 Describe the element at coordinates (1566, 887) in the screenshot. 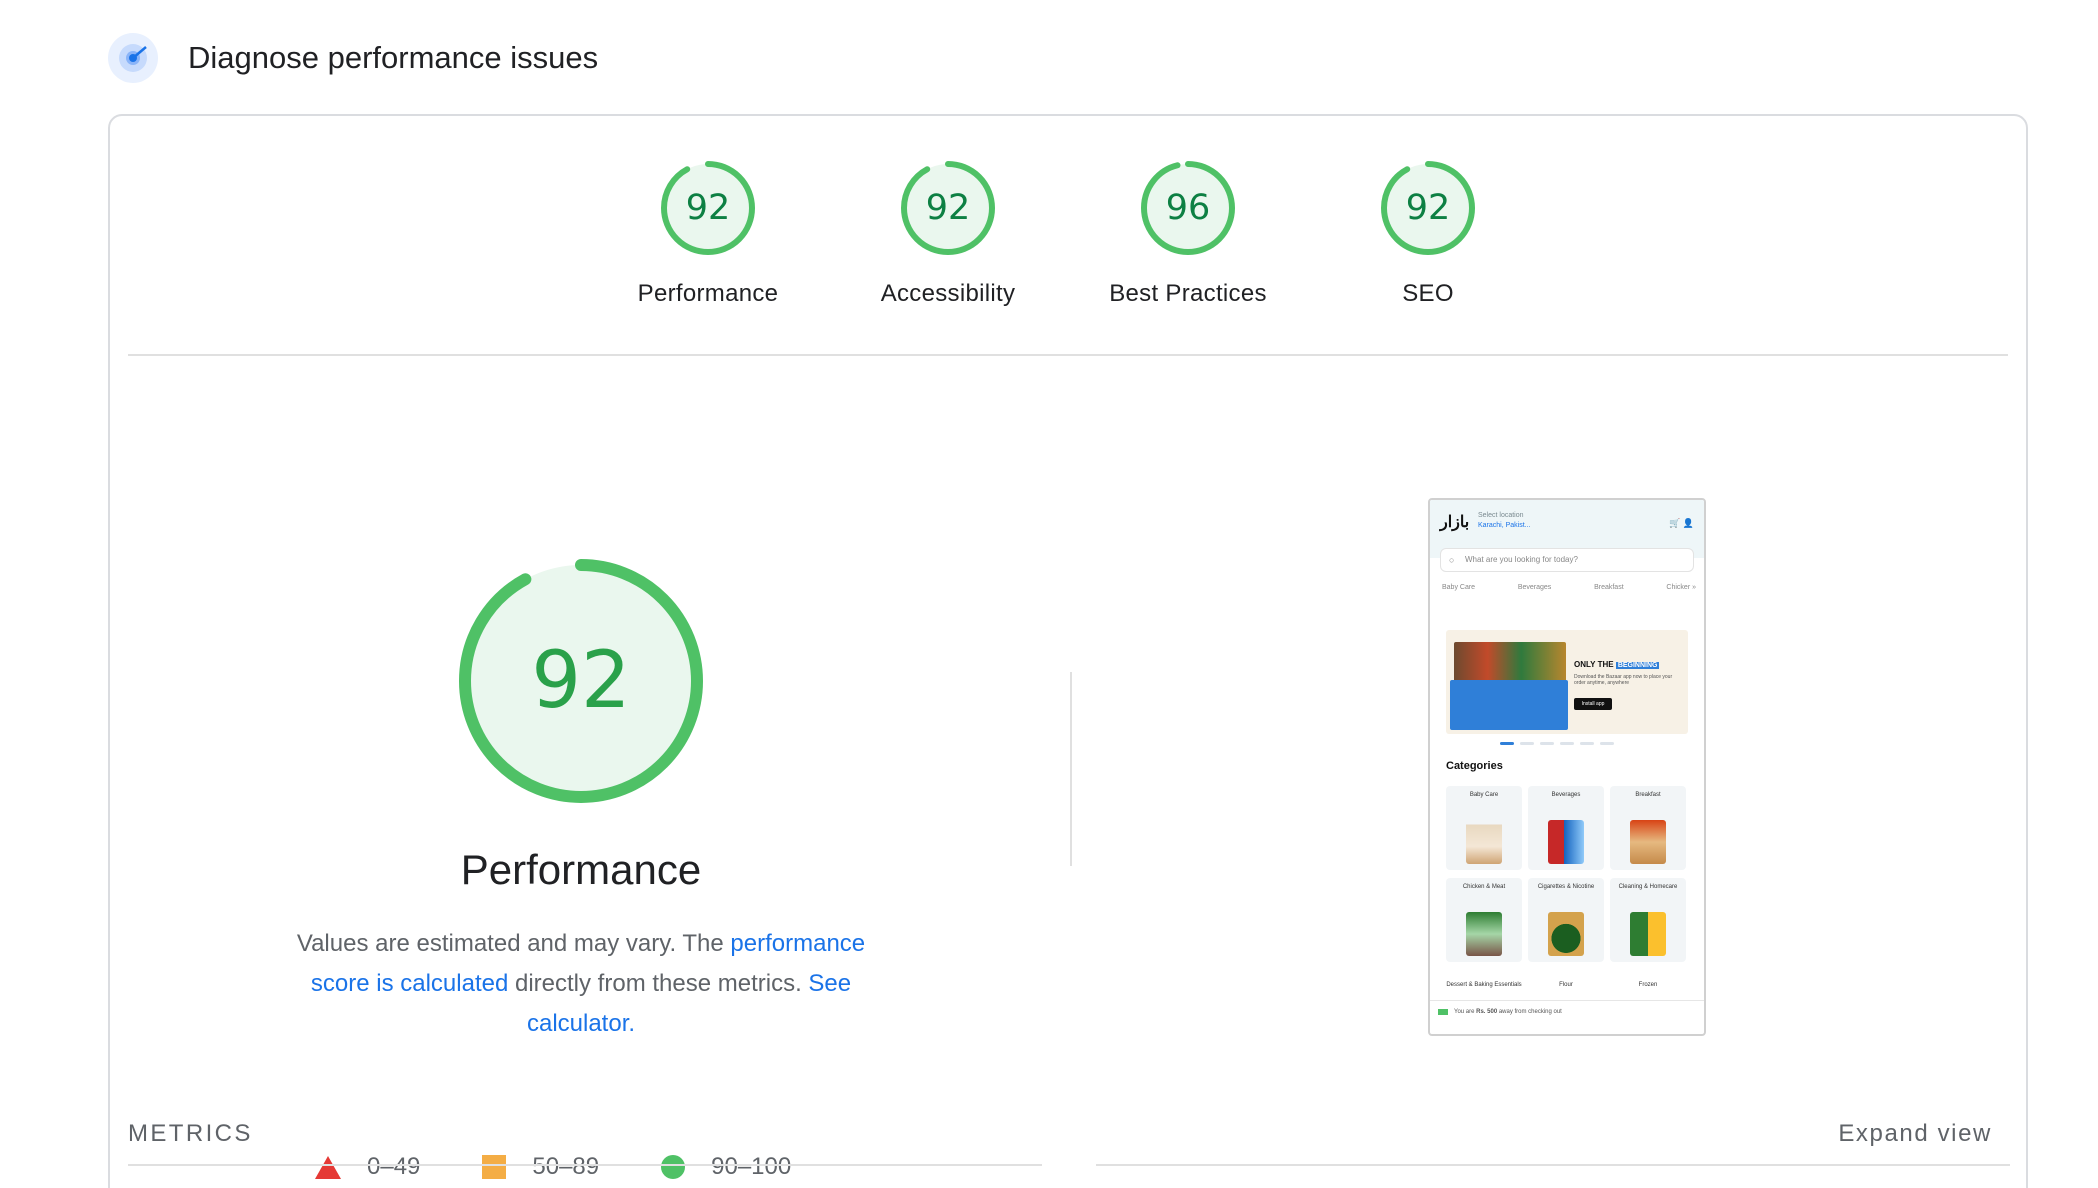

I see `tile-label: Cigarettes & Nicotine` at that location.